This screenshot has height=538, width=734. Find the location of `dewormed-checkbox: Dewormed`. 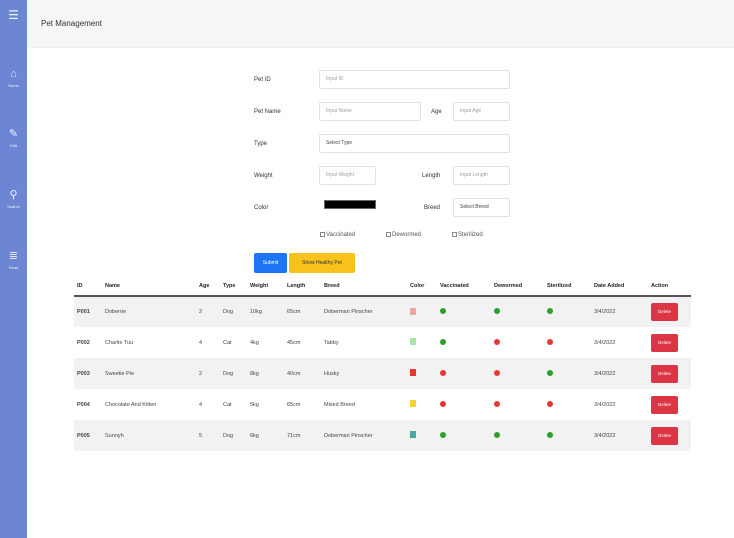

dewormed-checkbox: Dewormed is located at coordinates (403, 235).